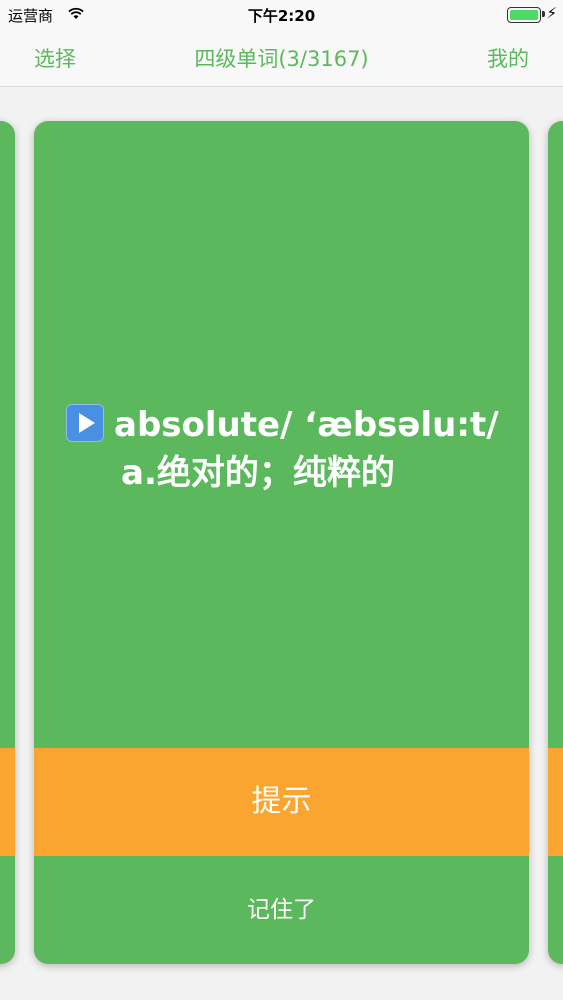 The width and height of the screenshot is (563, 1000). Describe the element at coordinates (7, 542) in the screenshot. I see `previous-card` at that location.